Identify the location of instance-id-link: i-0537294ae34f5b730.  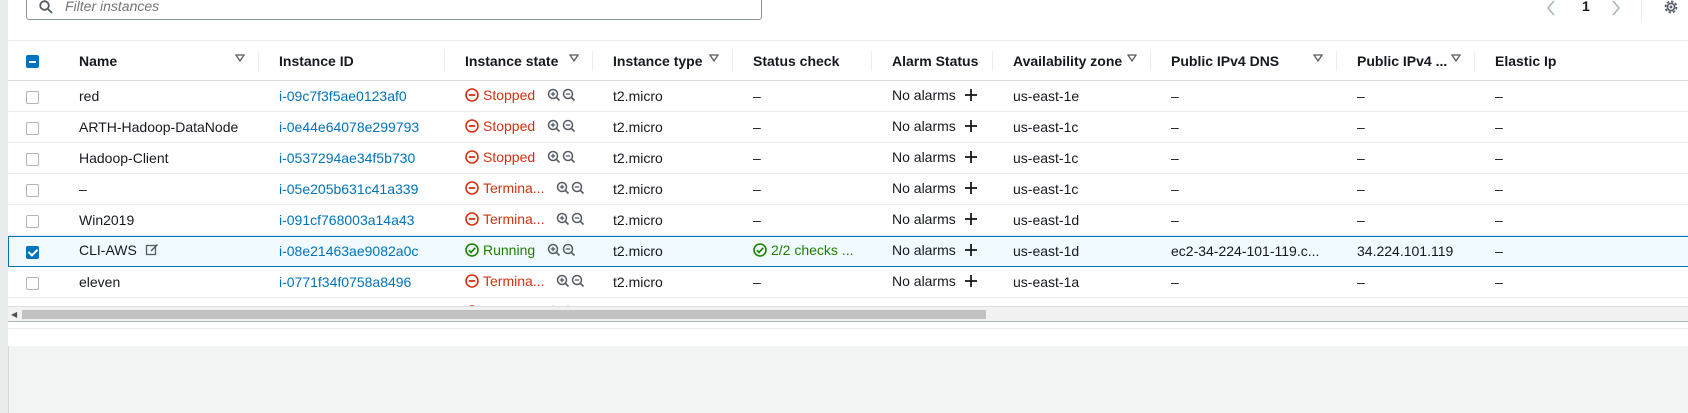
(347, 158).